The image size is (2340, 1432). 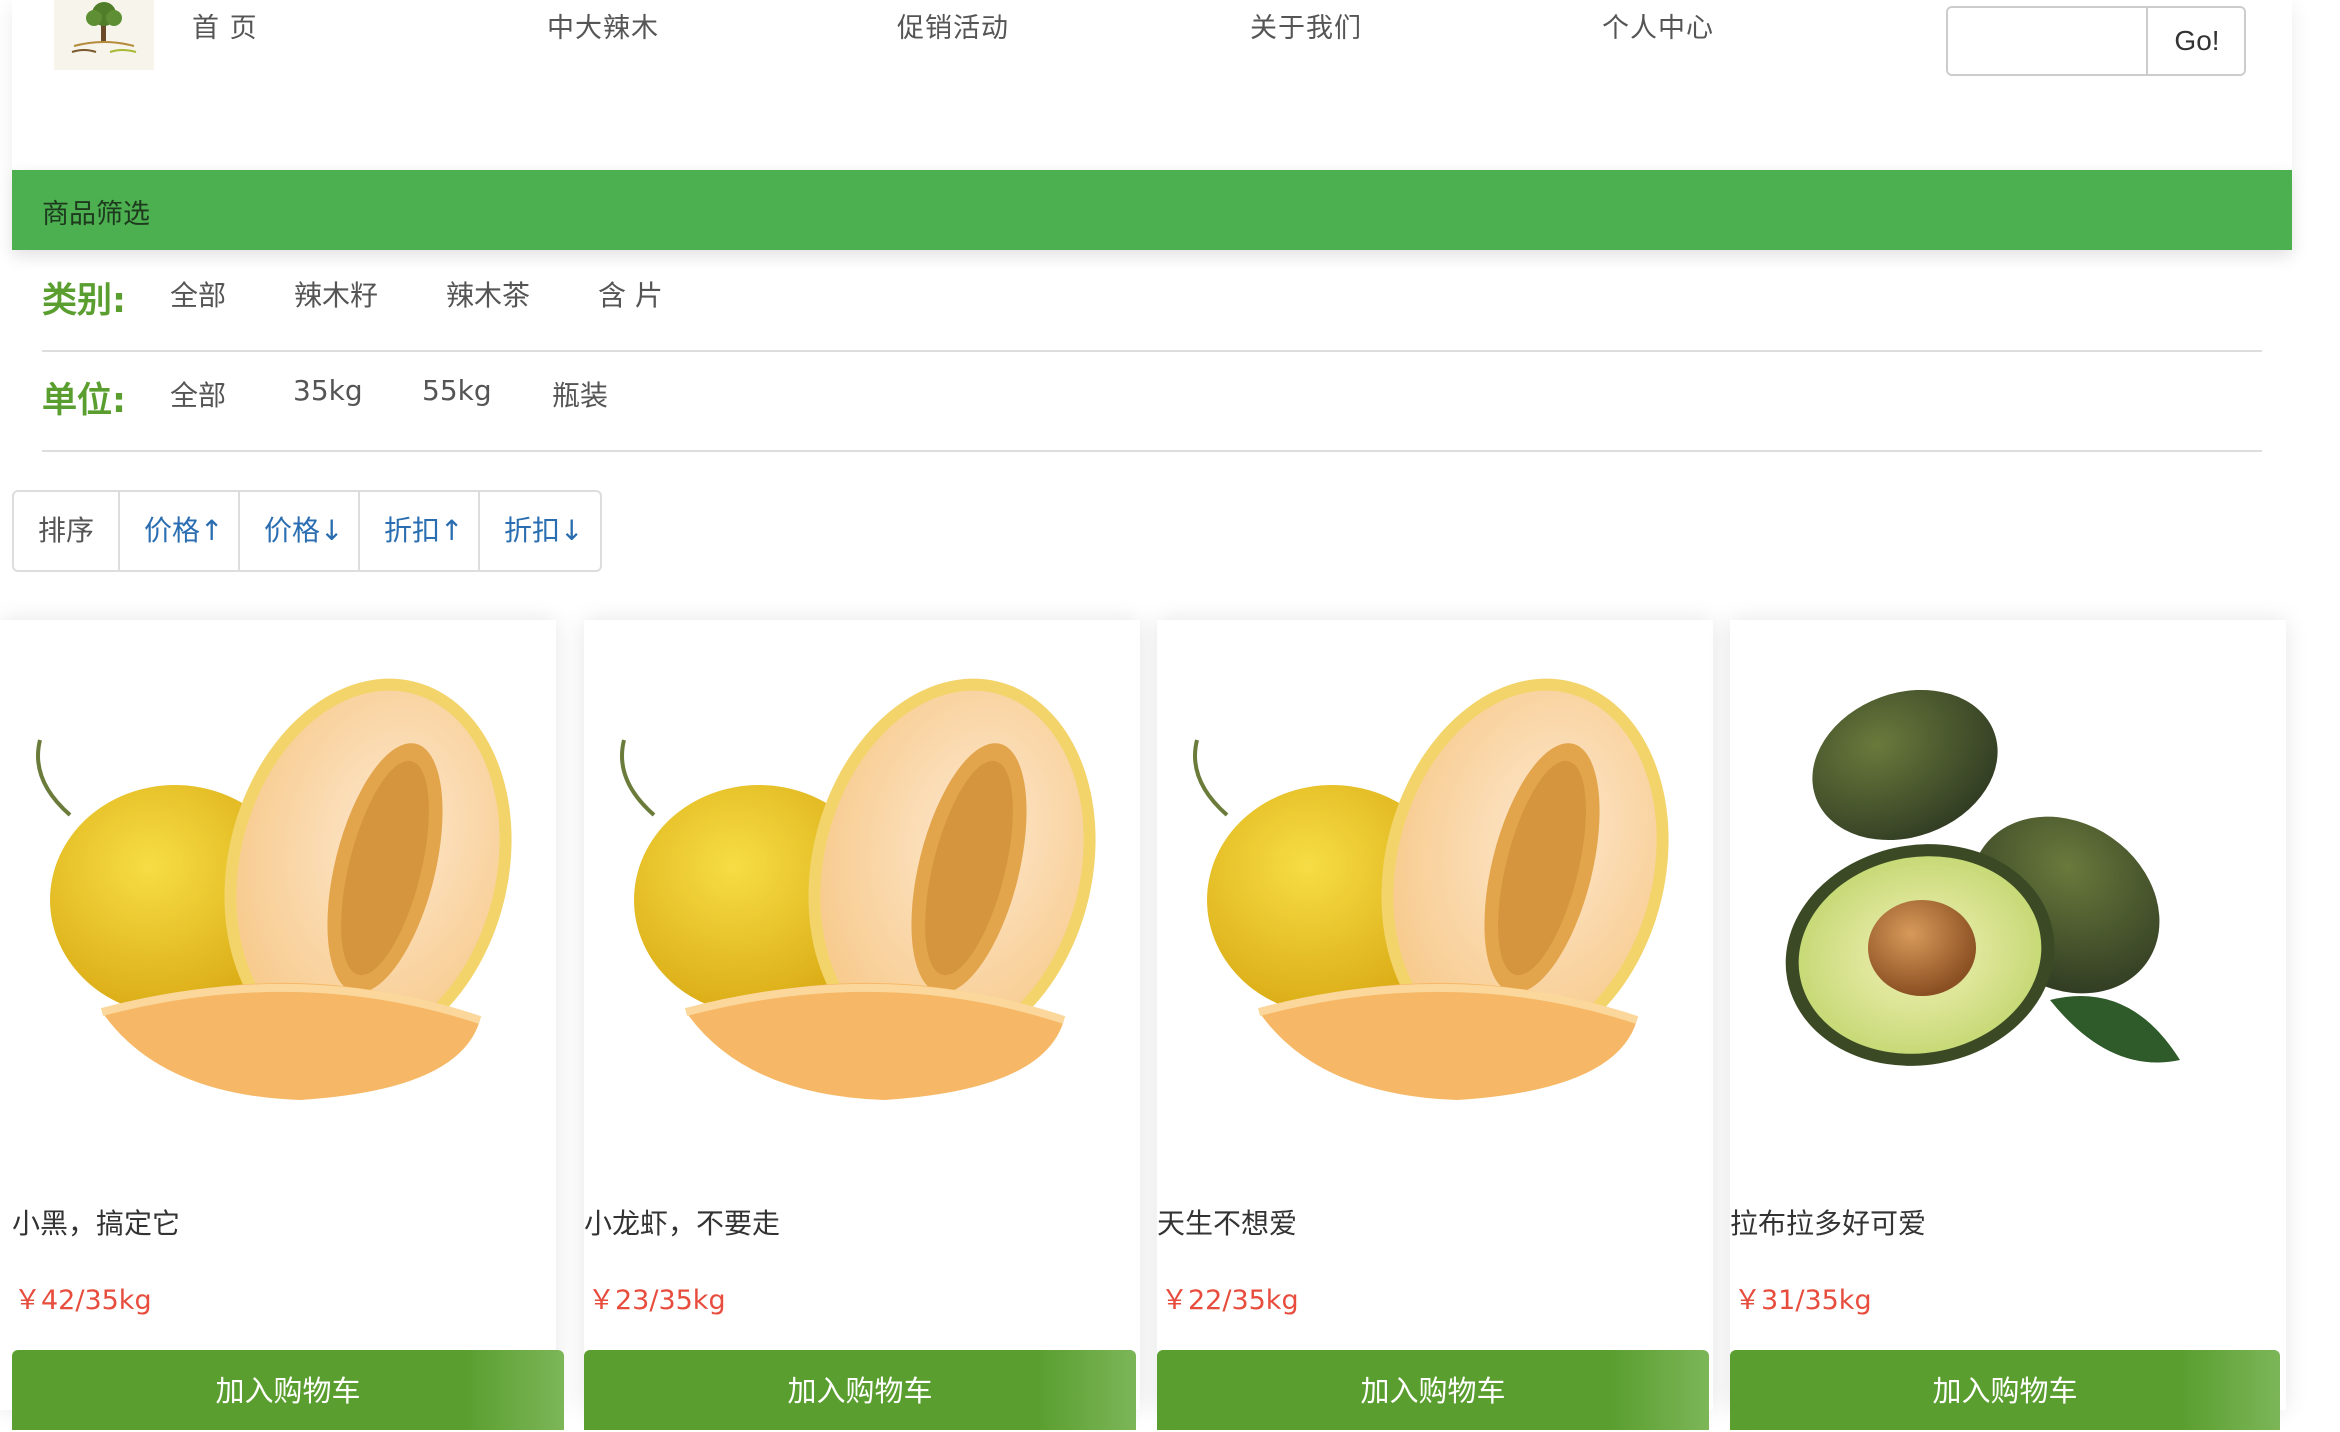 What do you see at coordinates (603, 25) in the screenshot?
I see `nav-moringa: 中大辣木` at bounding box center [603, 25].